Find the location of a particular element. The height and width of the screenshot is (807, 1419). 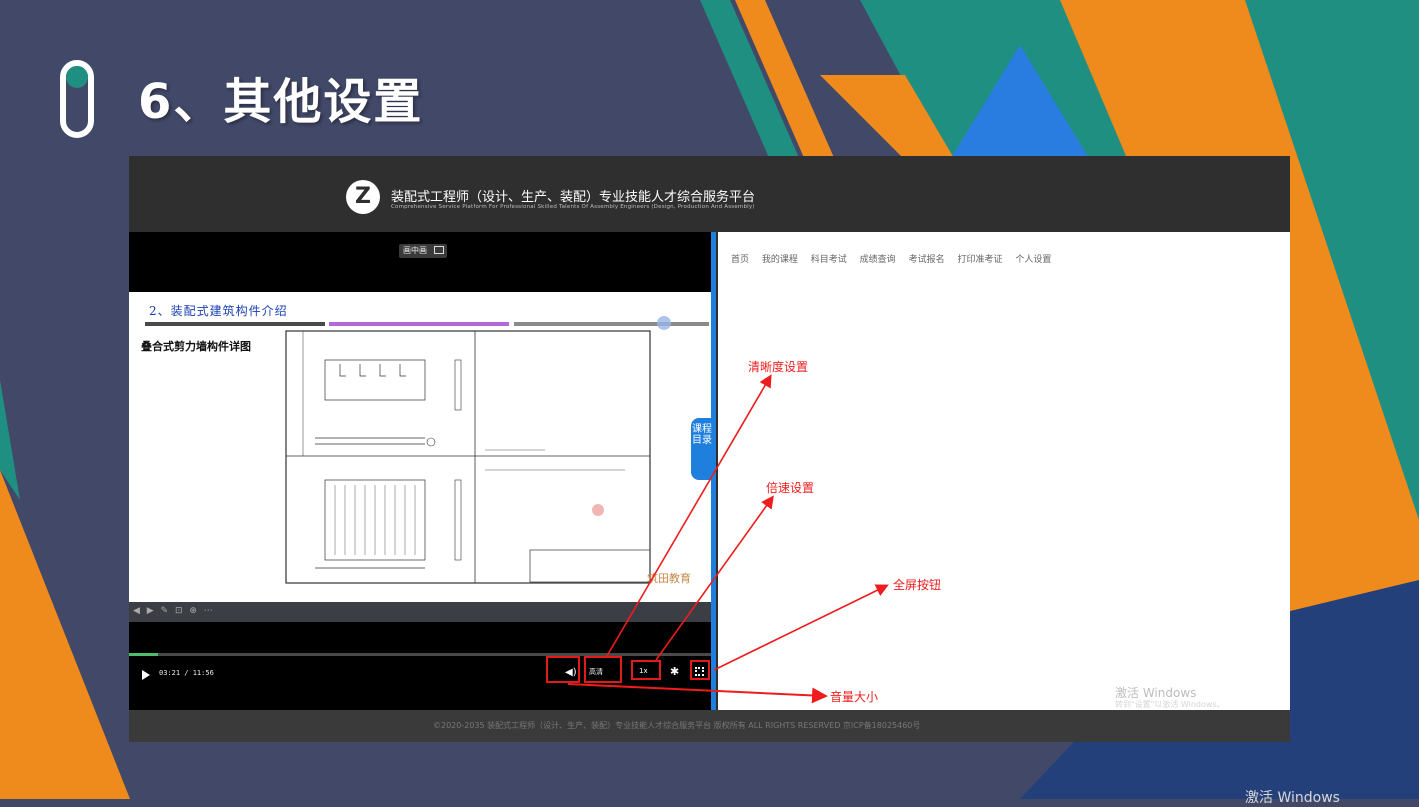

progress-bar is located at coordinates (421, 654).